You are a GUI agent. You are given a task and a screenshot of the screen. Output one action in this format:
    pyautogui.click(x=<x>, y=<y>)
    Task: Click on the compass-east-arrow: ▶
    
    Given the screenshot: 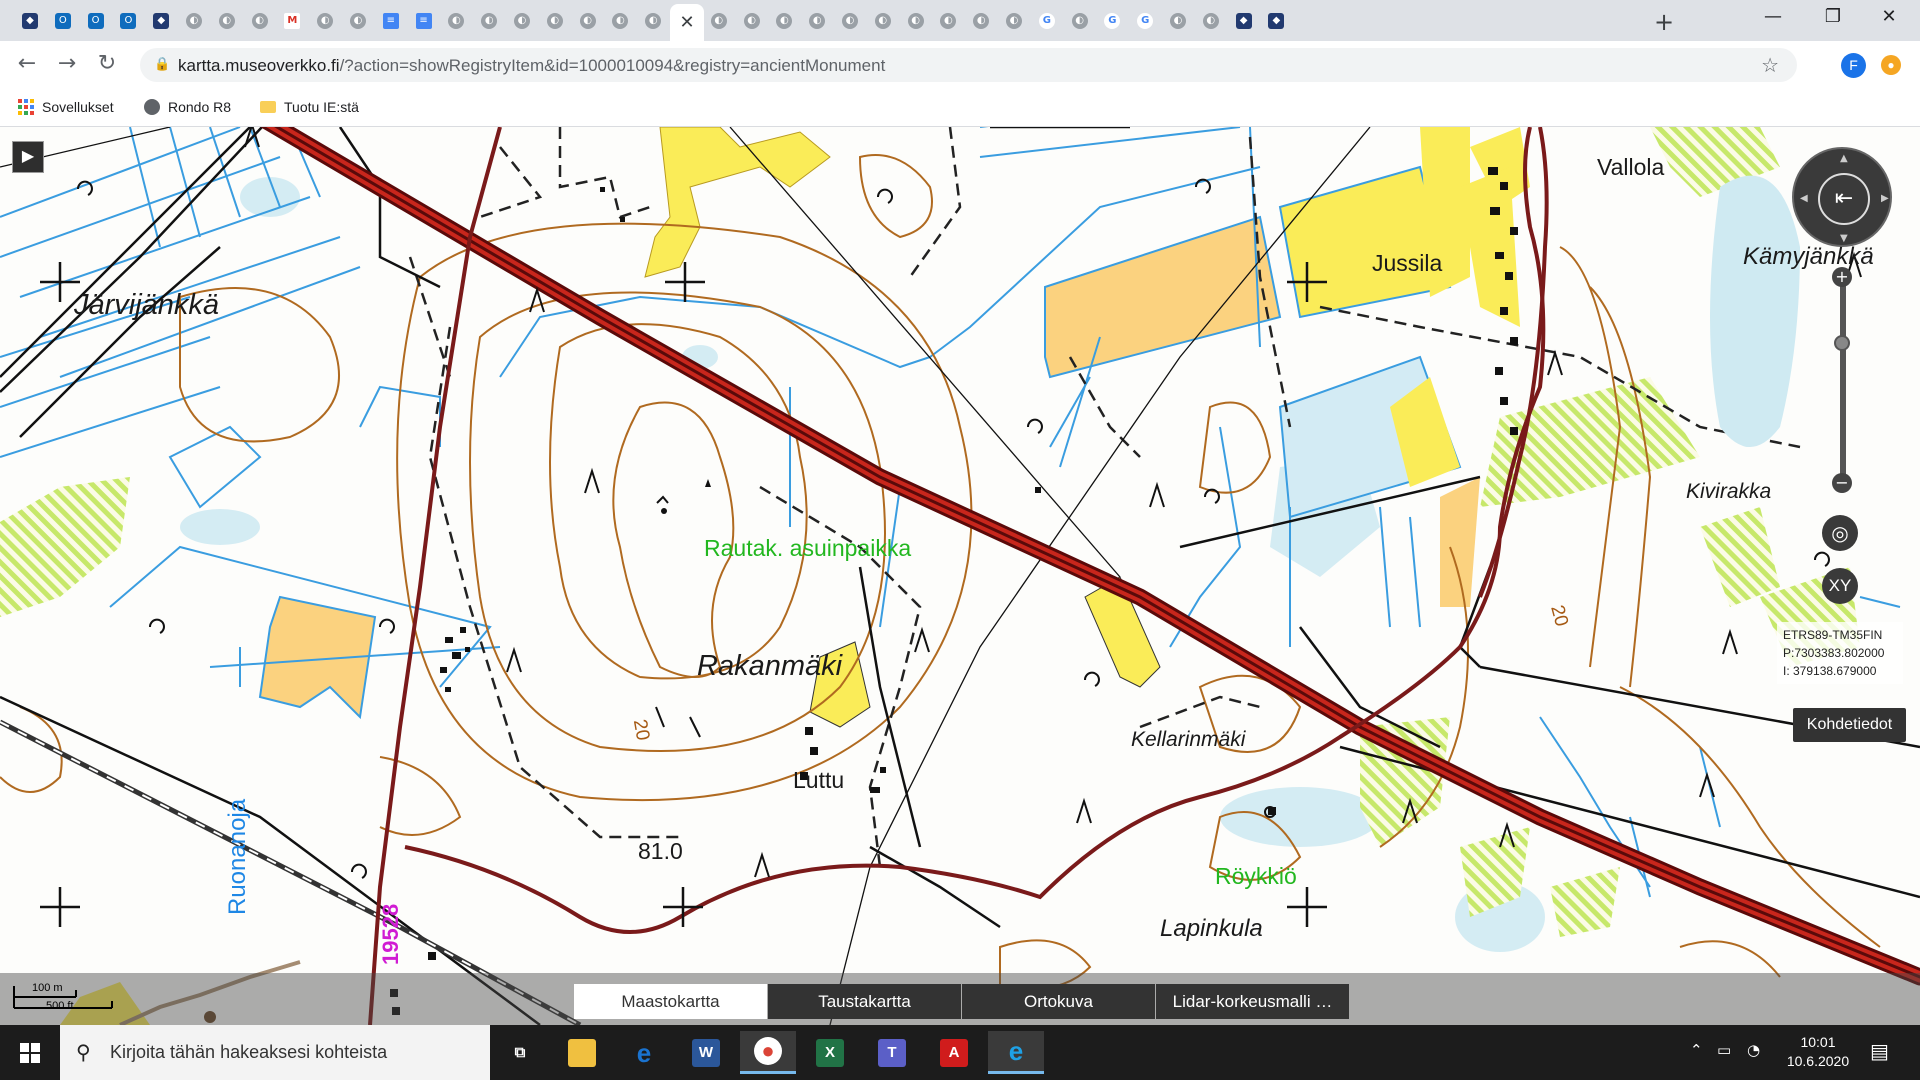 What is the action you would take?
    pyautogui.click(x=1885, y=198)
    